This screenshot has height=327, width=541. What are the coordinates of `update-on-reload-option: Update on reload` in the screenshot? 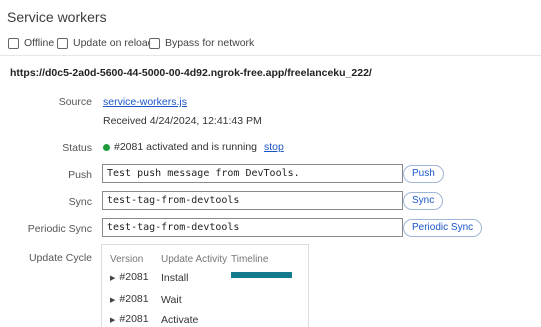 It's located at (105, 43).